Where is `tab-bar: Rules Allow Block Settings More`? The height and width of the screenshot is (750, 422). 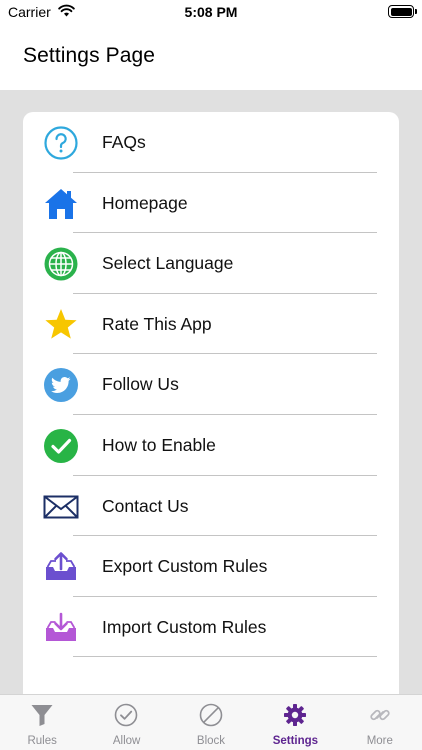 tab-bar: Rules Allow Block Settings More is located at coordinates (211, 722).